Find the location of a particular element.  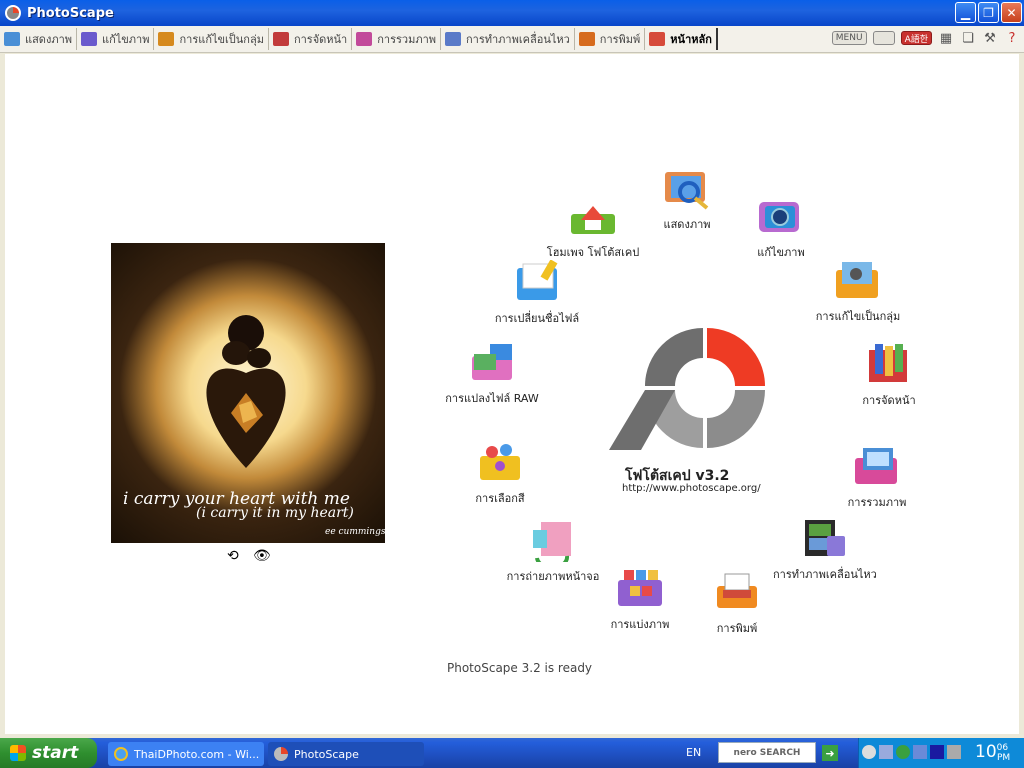

screen-capture-icon is located at coordinates (552, 546).